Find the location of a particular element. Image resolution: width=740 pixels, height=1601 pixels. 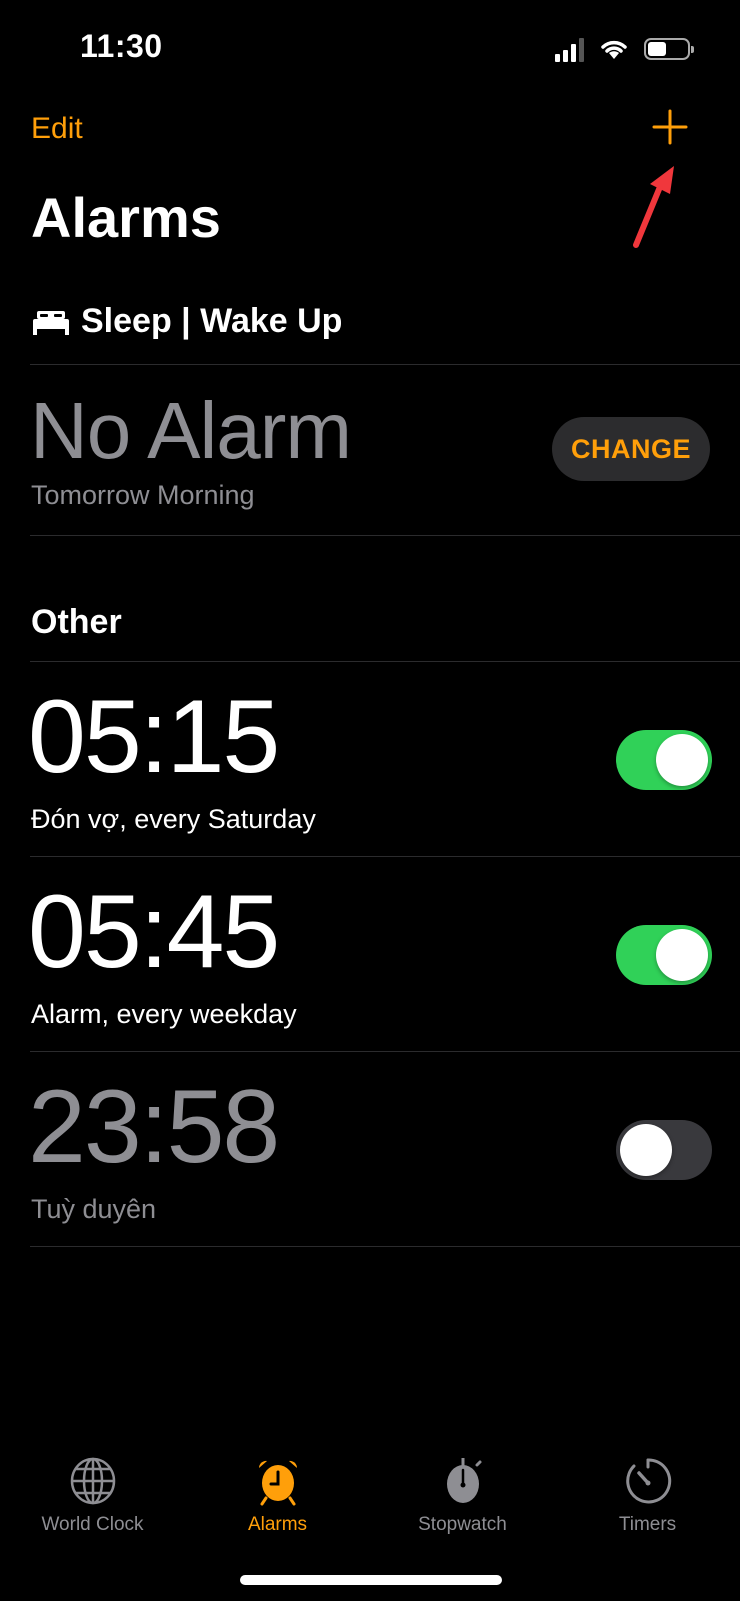

change-button: CHANGE is located at coordinates (631, 449).